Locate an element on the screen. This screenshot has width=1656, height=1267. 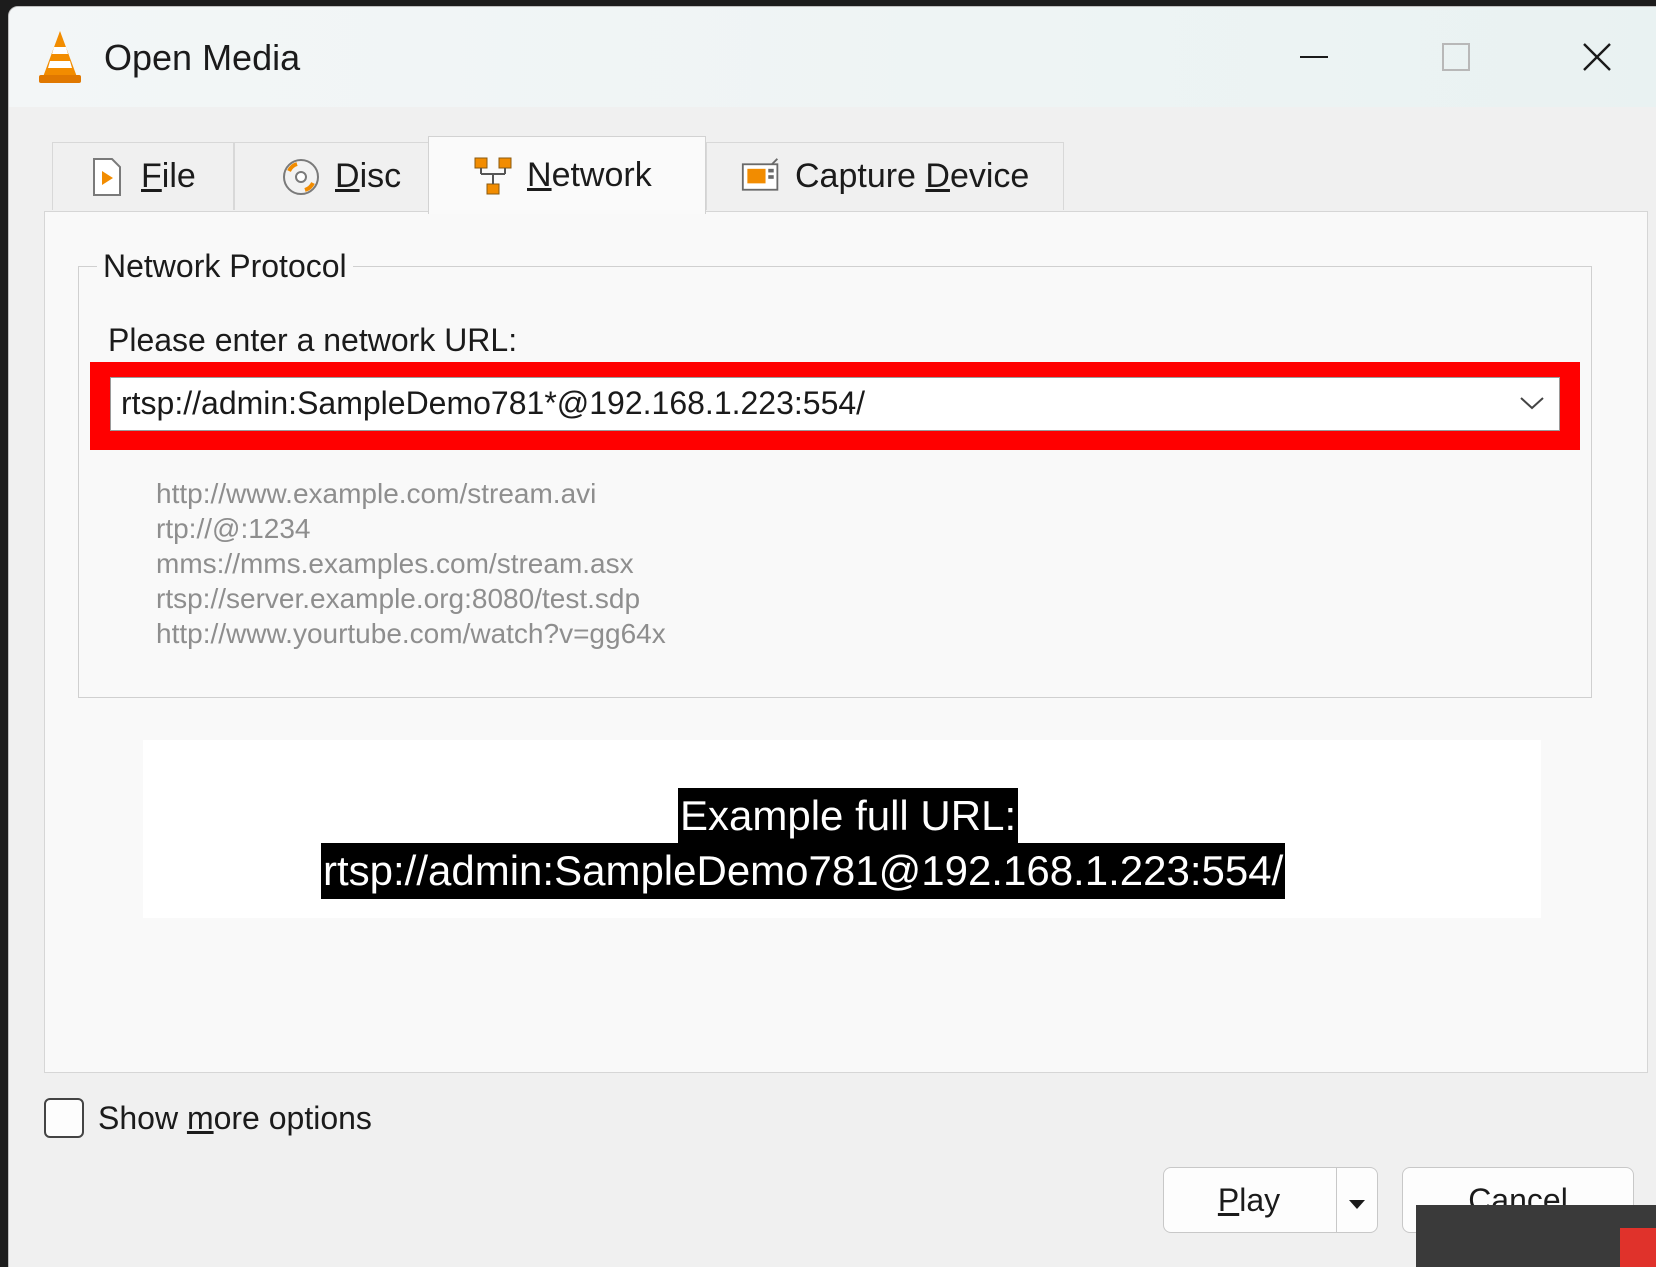
tab-capture-device: Capture Device is located at coordinates (885, 176).